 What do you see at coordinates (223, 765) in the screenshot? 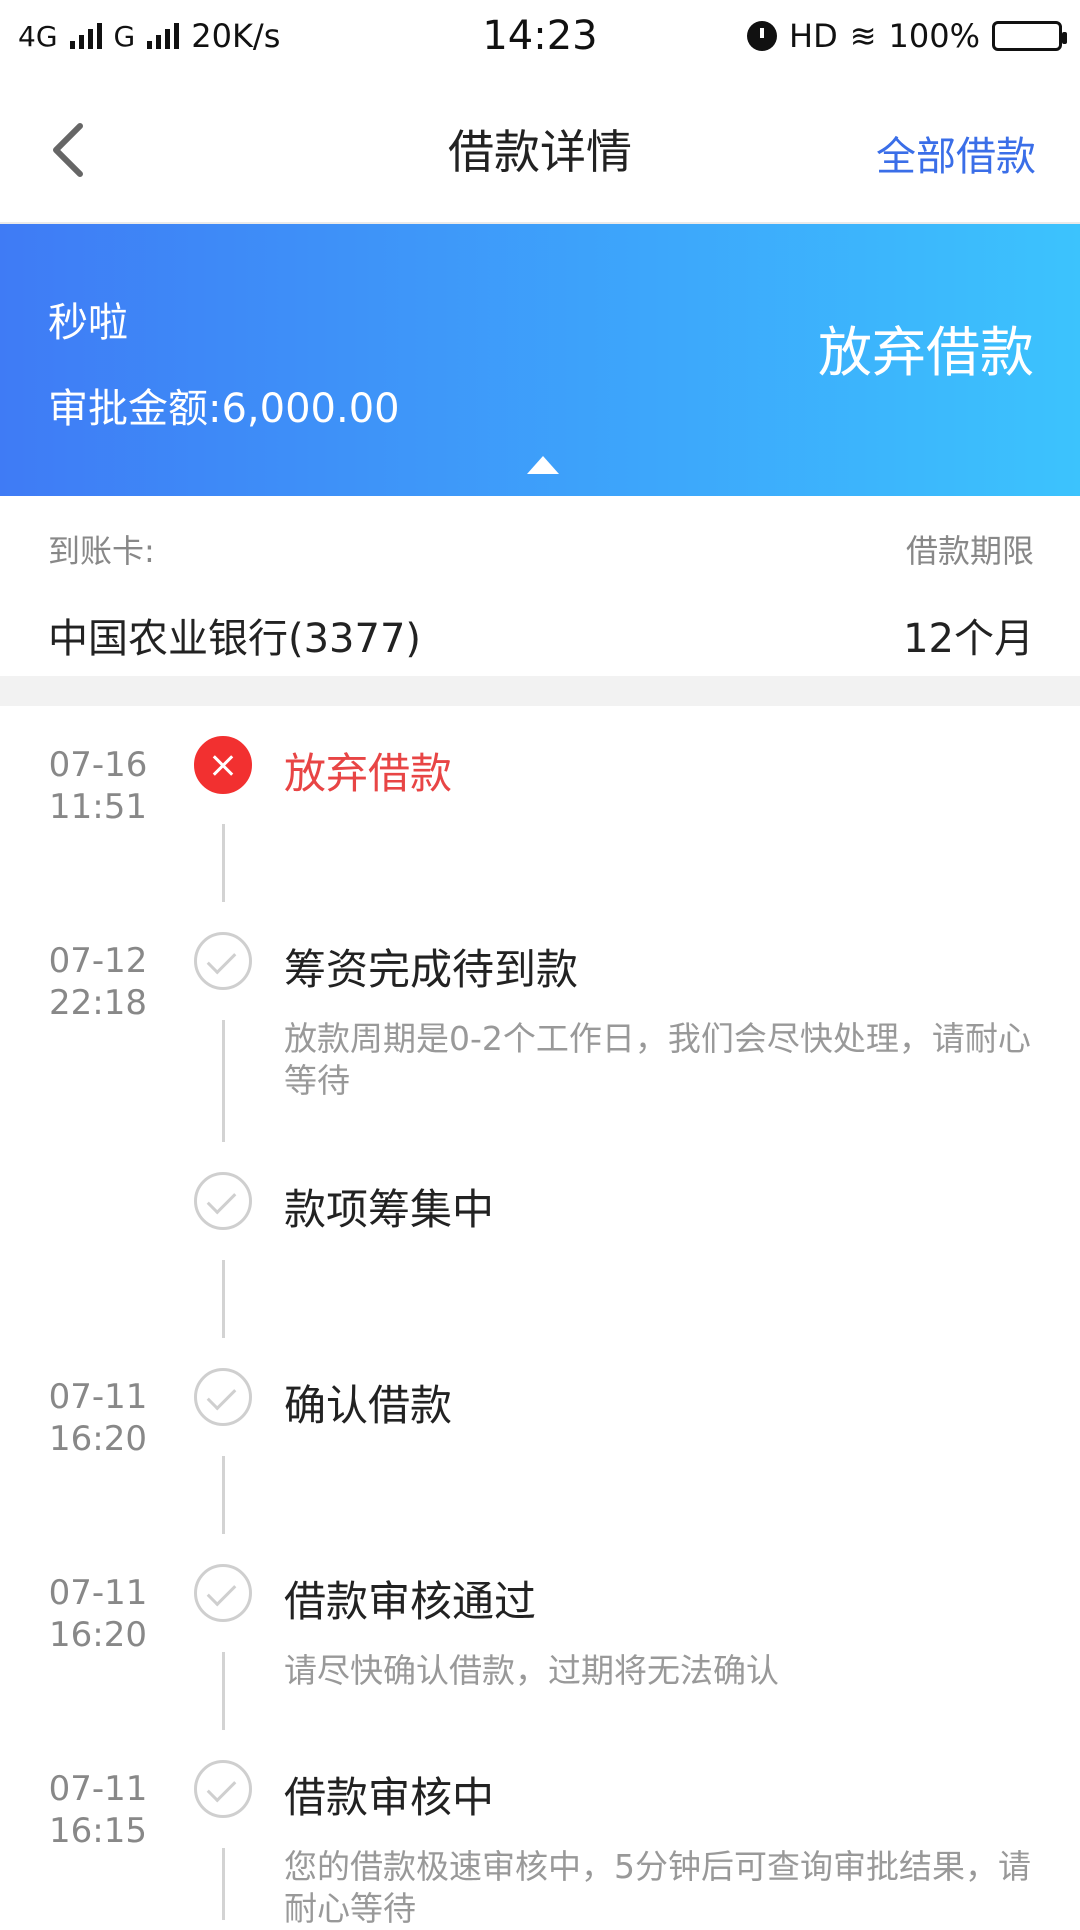
I see `close-icon` at bounding box center [223, 765].